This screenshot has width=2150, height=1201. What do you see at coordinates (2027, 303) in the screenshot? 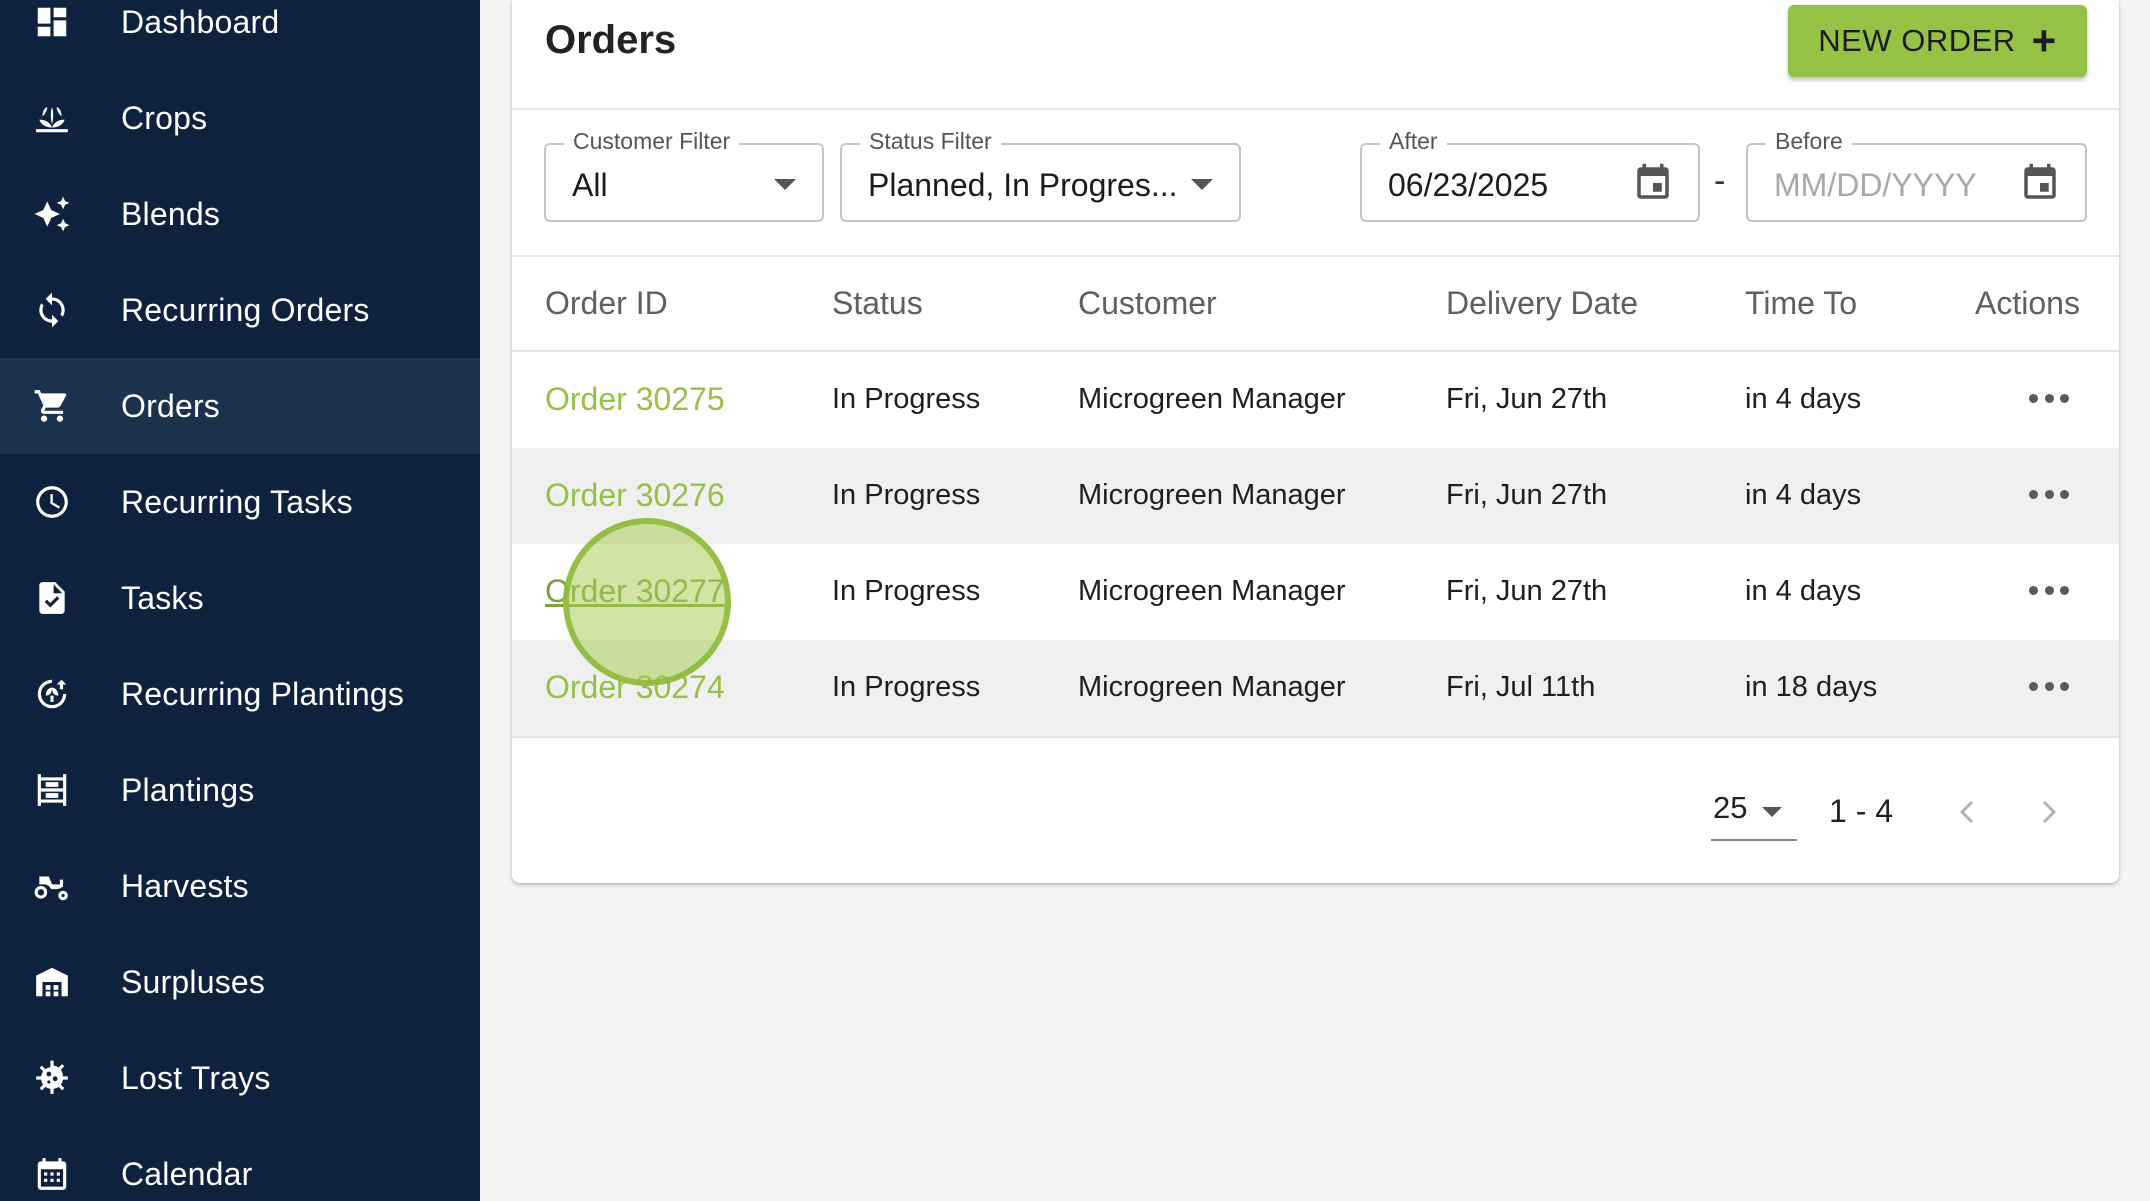
I see `column-header-actions: Actions` at bounding box center [2027, 303].